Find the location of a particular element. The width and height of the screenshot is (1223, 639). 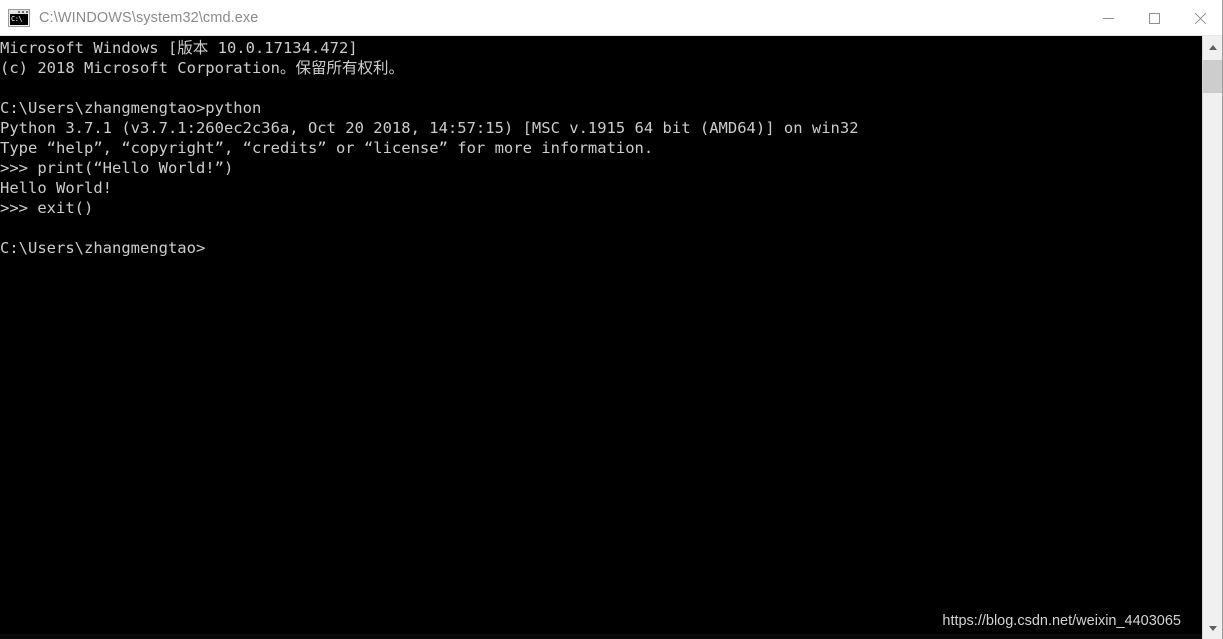

vertical-scrollbar is located at coordinates (1212, 337).